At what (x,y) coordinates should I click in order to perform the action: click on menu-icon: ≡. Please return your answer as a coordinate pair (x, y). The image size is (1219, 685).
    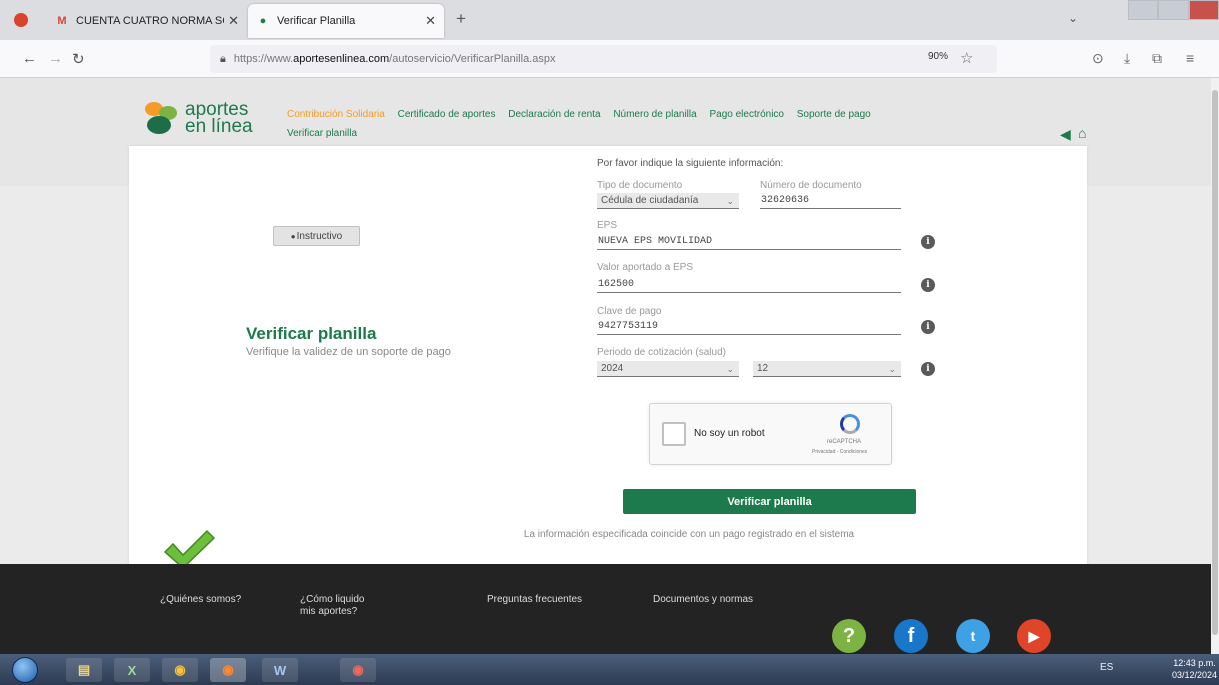
    Looking at the image, I should click on (1190, 58).